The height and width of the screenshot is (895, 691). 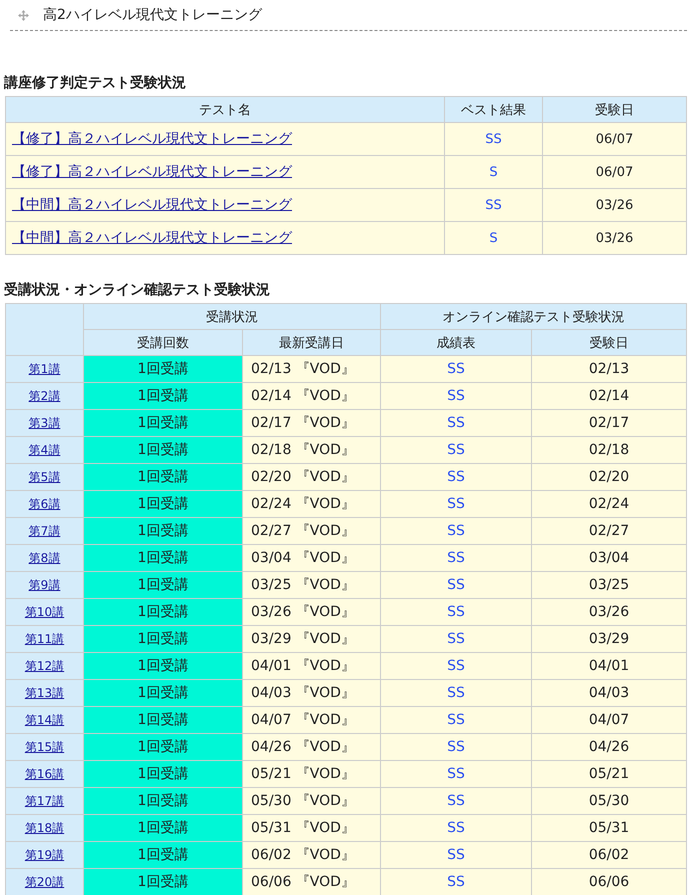 I want to click on table-cell: 04/03, so click(x=609, y=693).